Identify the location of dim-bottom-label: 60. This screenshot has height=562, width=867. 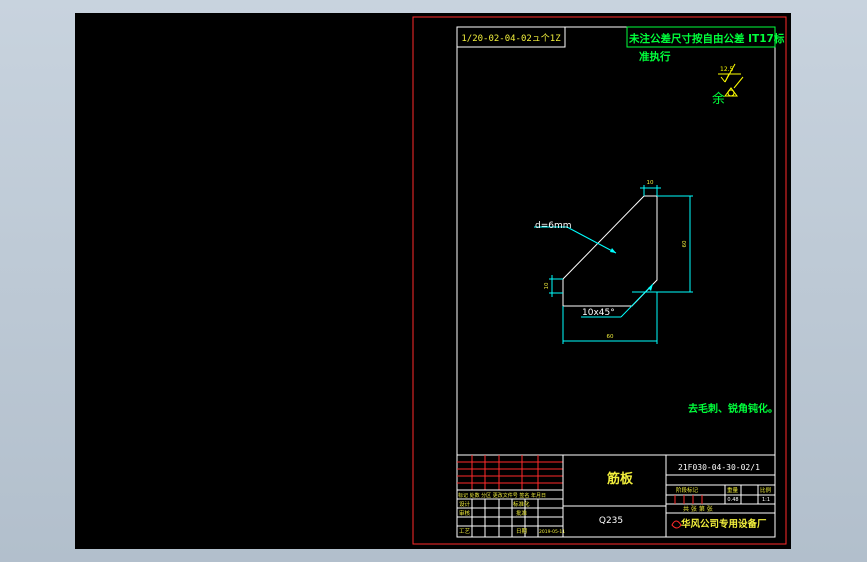
(610, 337).